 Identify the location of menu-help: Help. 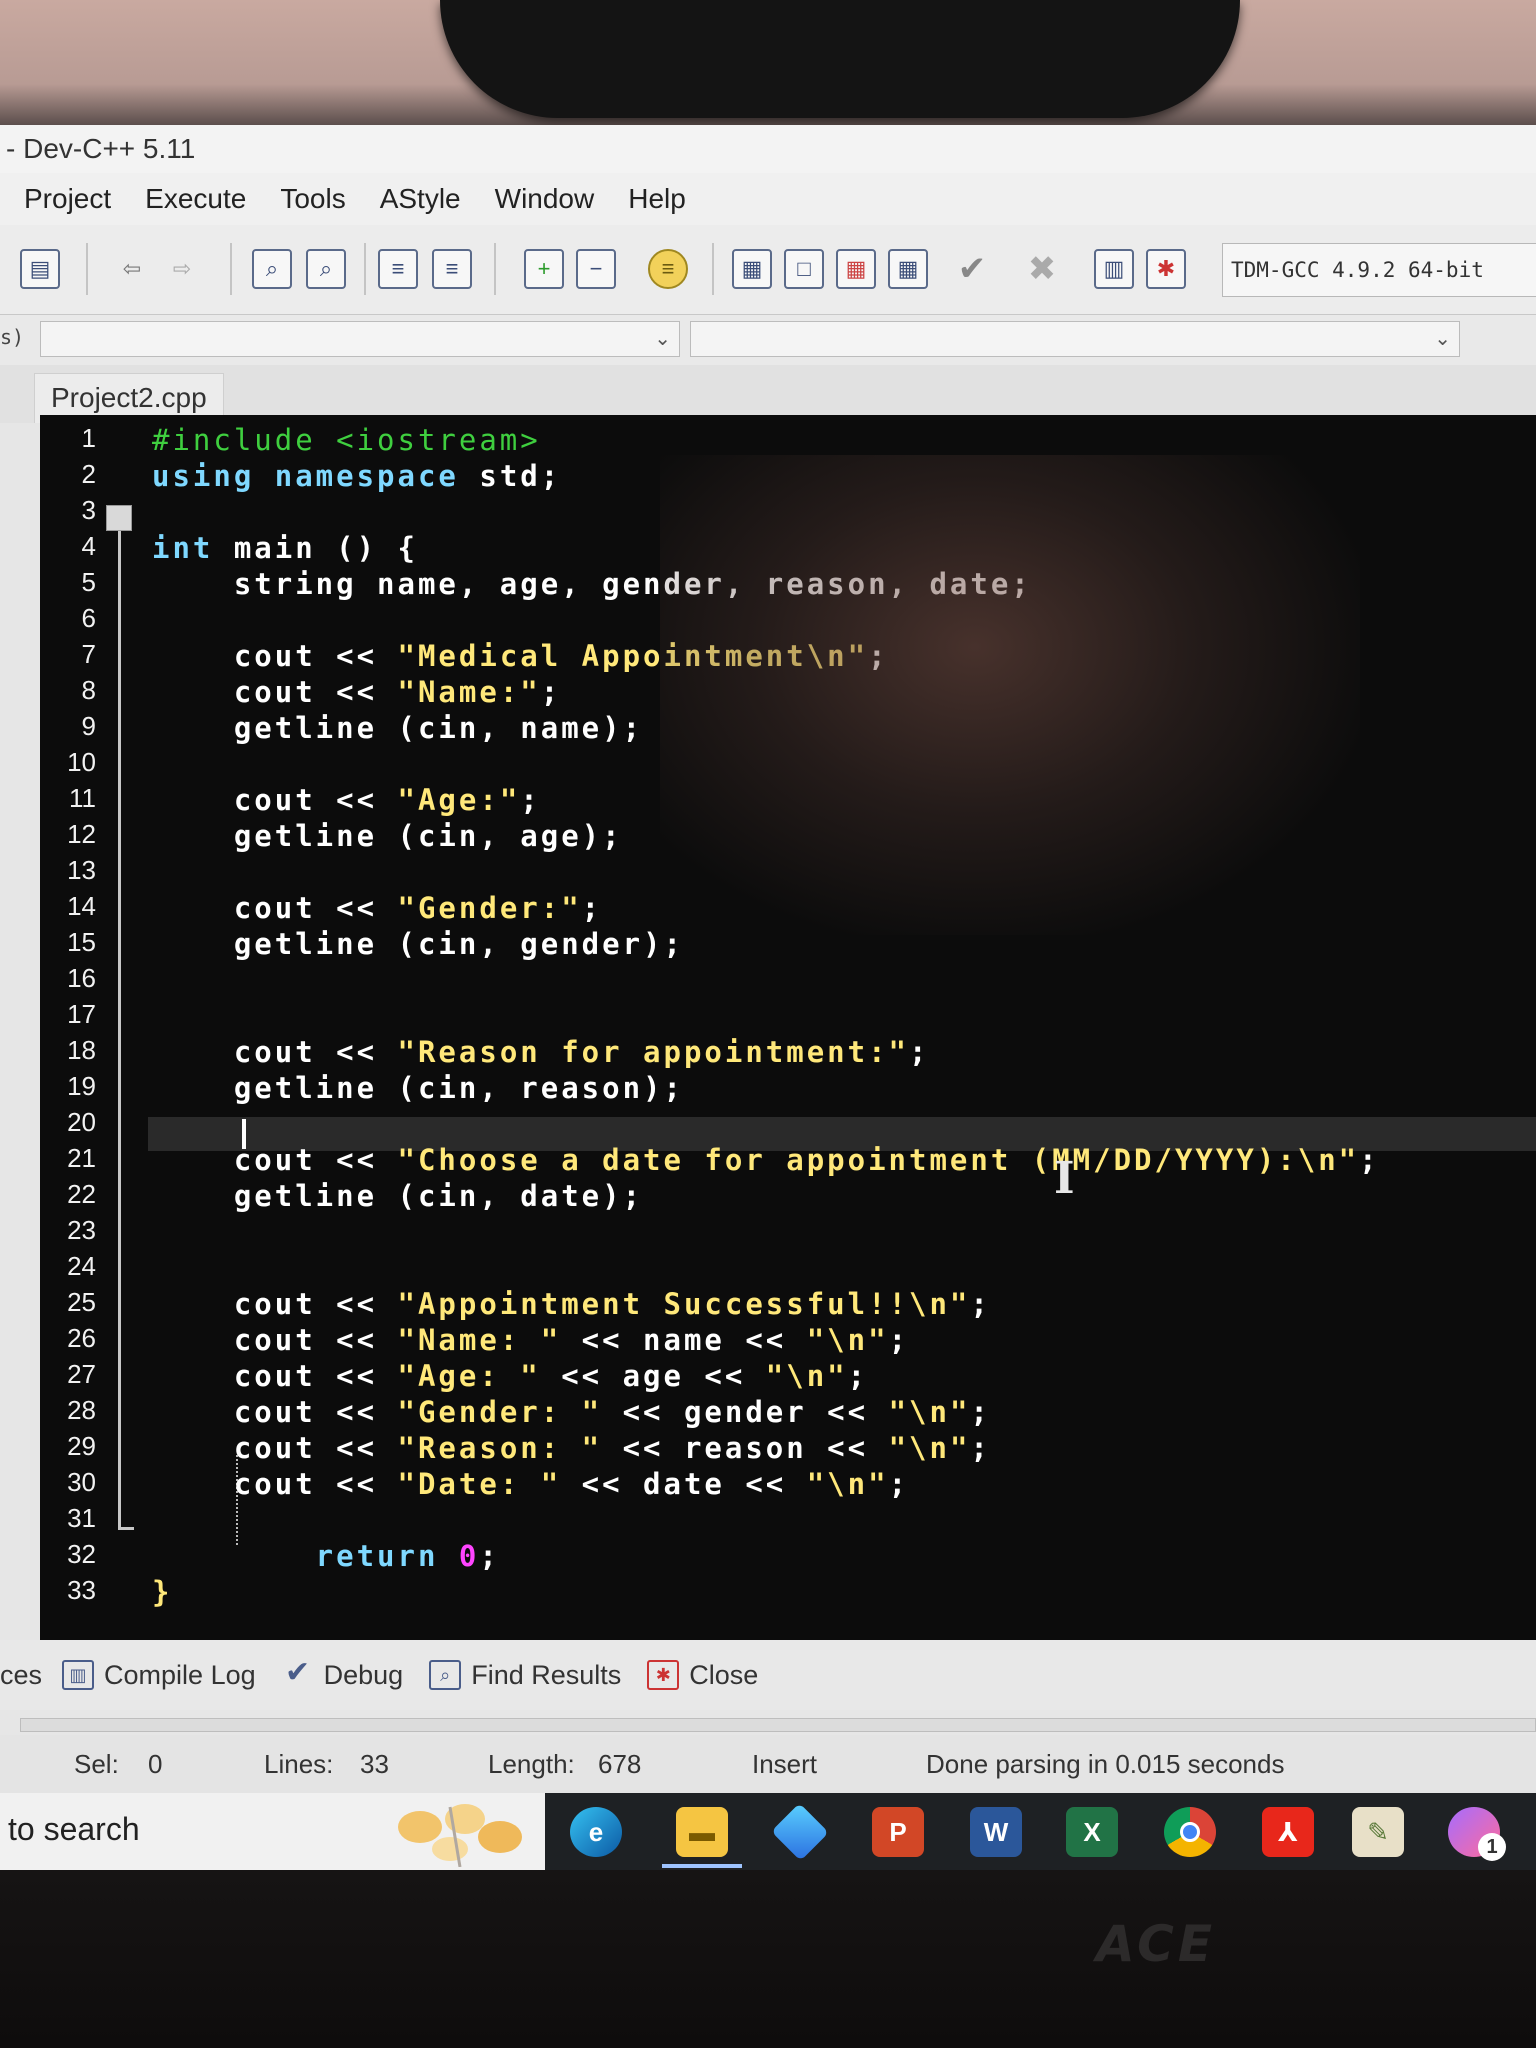
(657, 199).